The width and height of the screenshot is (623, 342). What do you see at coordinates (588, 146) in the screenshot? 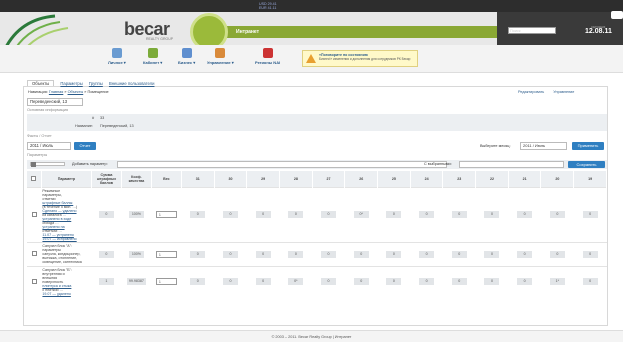
I see `apply-button: Применить` at bounding box center [588, 146].